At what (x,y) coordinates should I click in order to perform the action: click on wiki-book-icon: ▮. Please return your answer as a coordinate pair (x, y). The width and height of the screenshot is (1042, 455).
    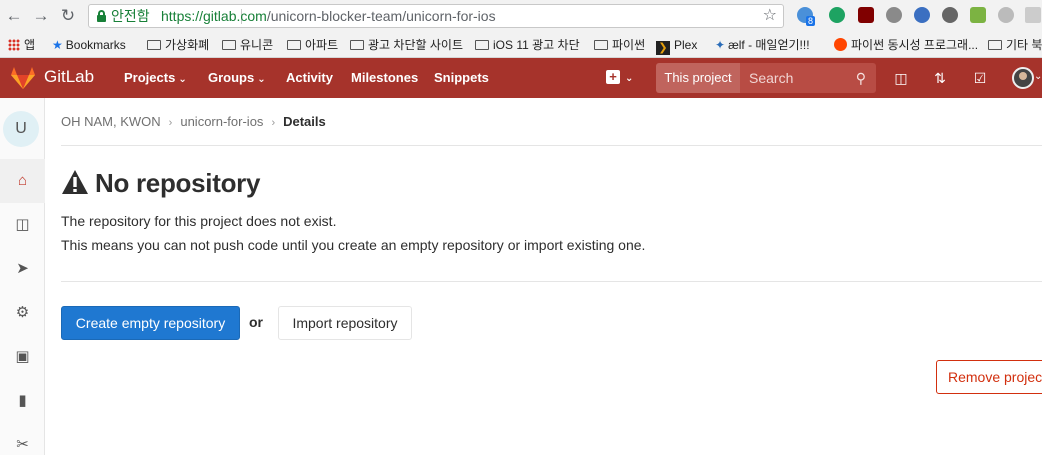
    Looking at the image, I should click on (22, 401).